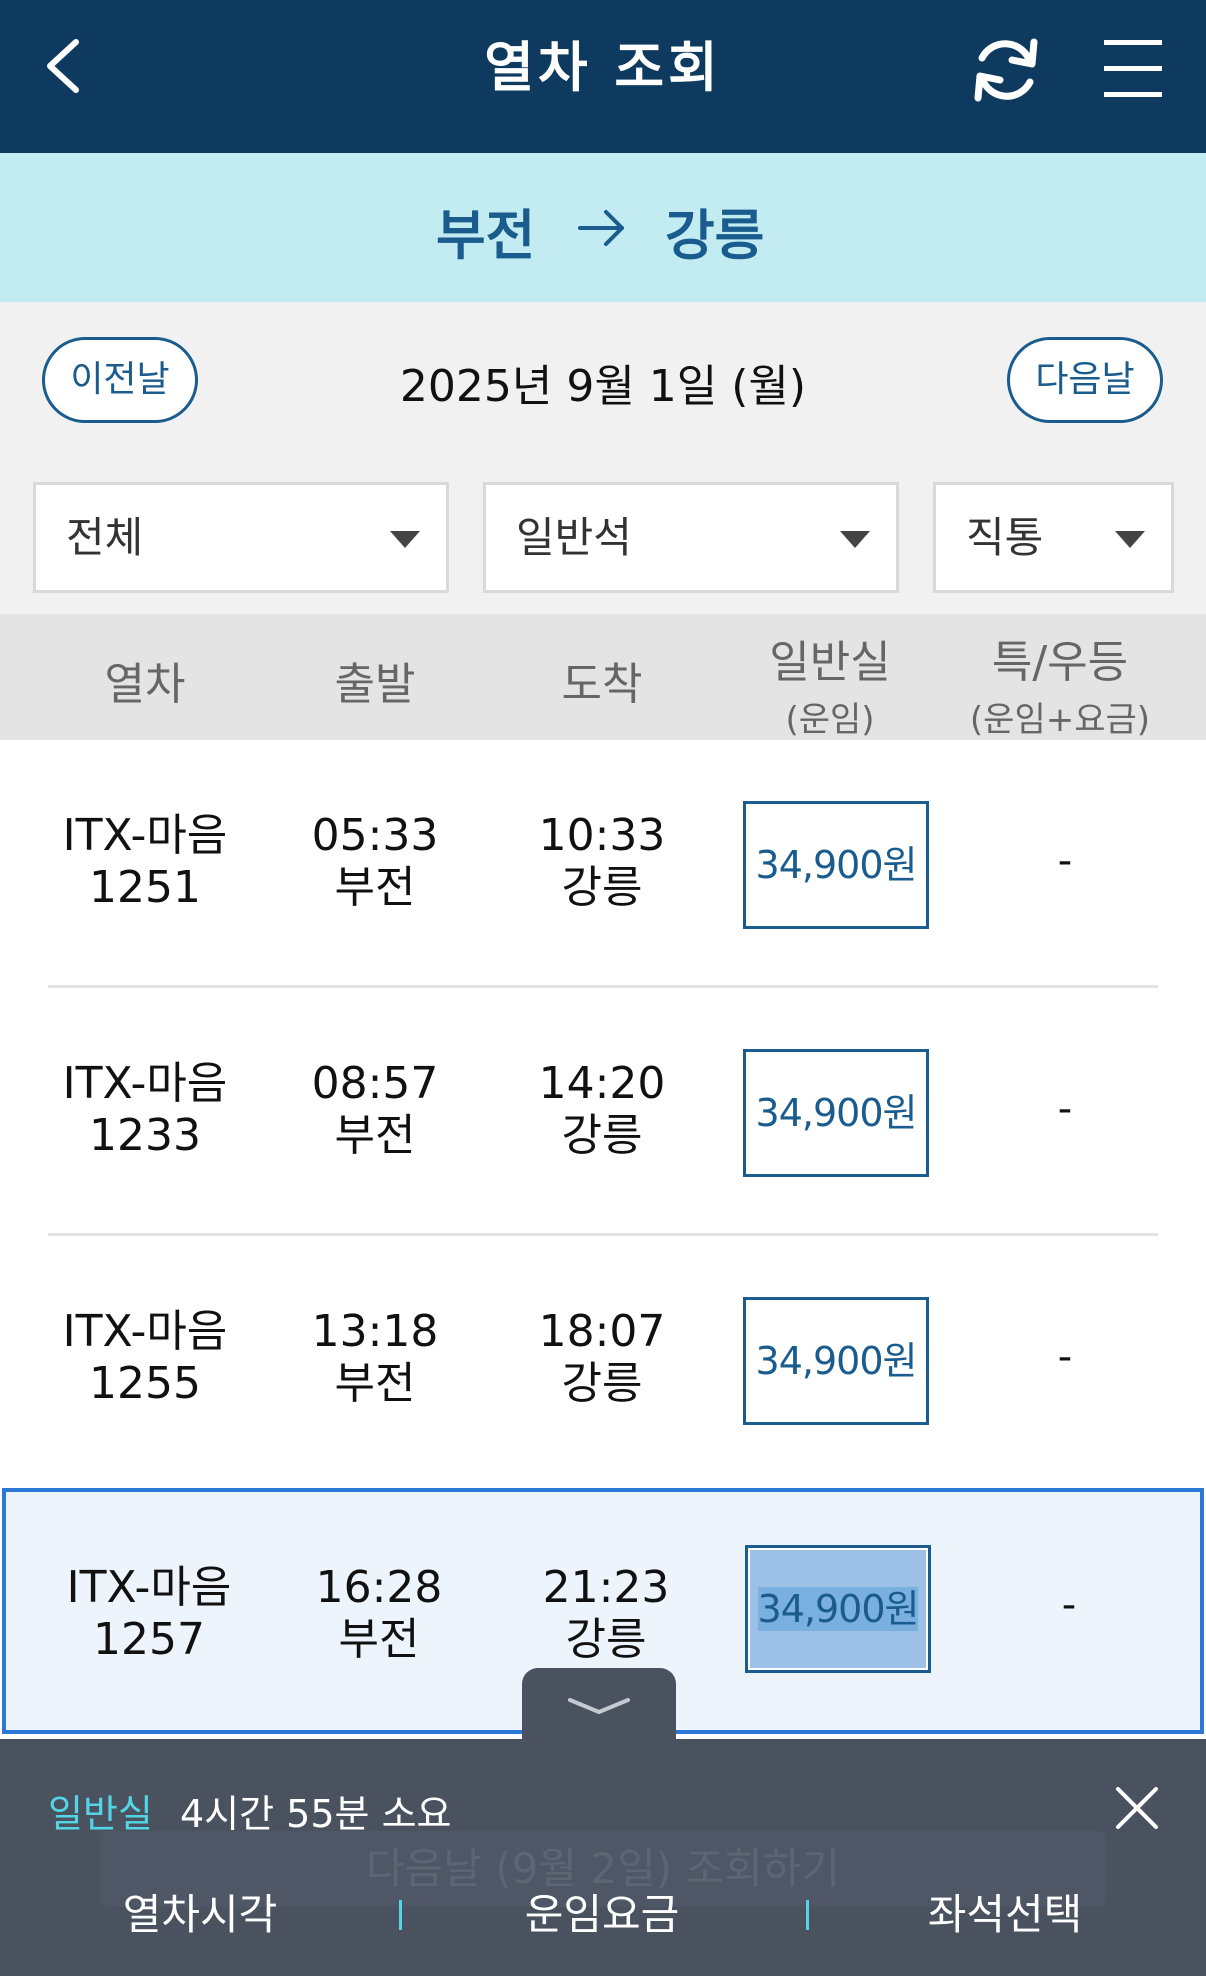 This screenshot has height=1976, width=1206. I want to click on table-row: ITX-마음 1251 05:33 부전 10:33 강릉 34,900원 -, so click(603, 864).